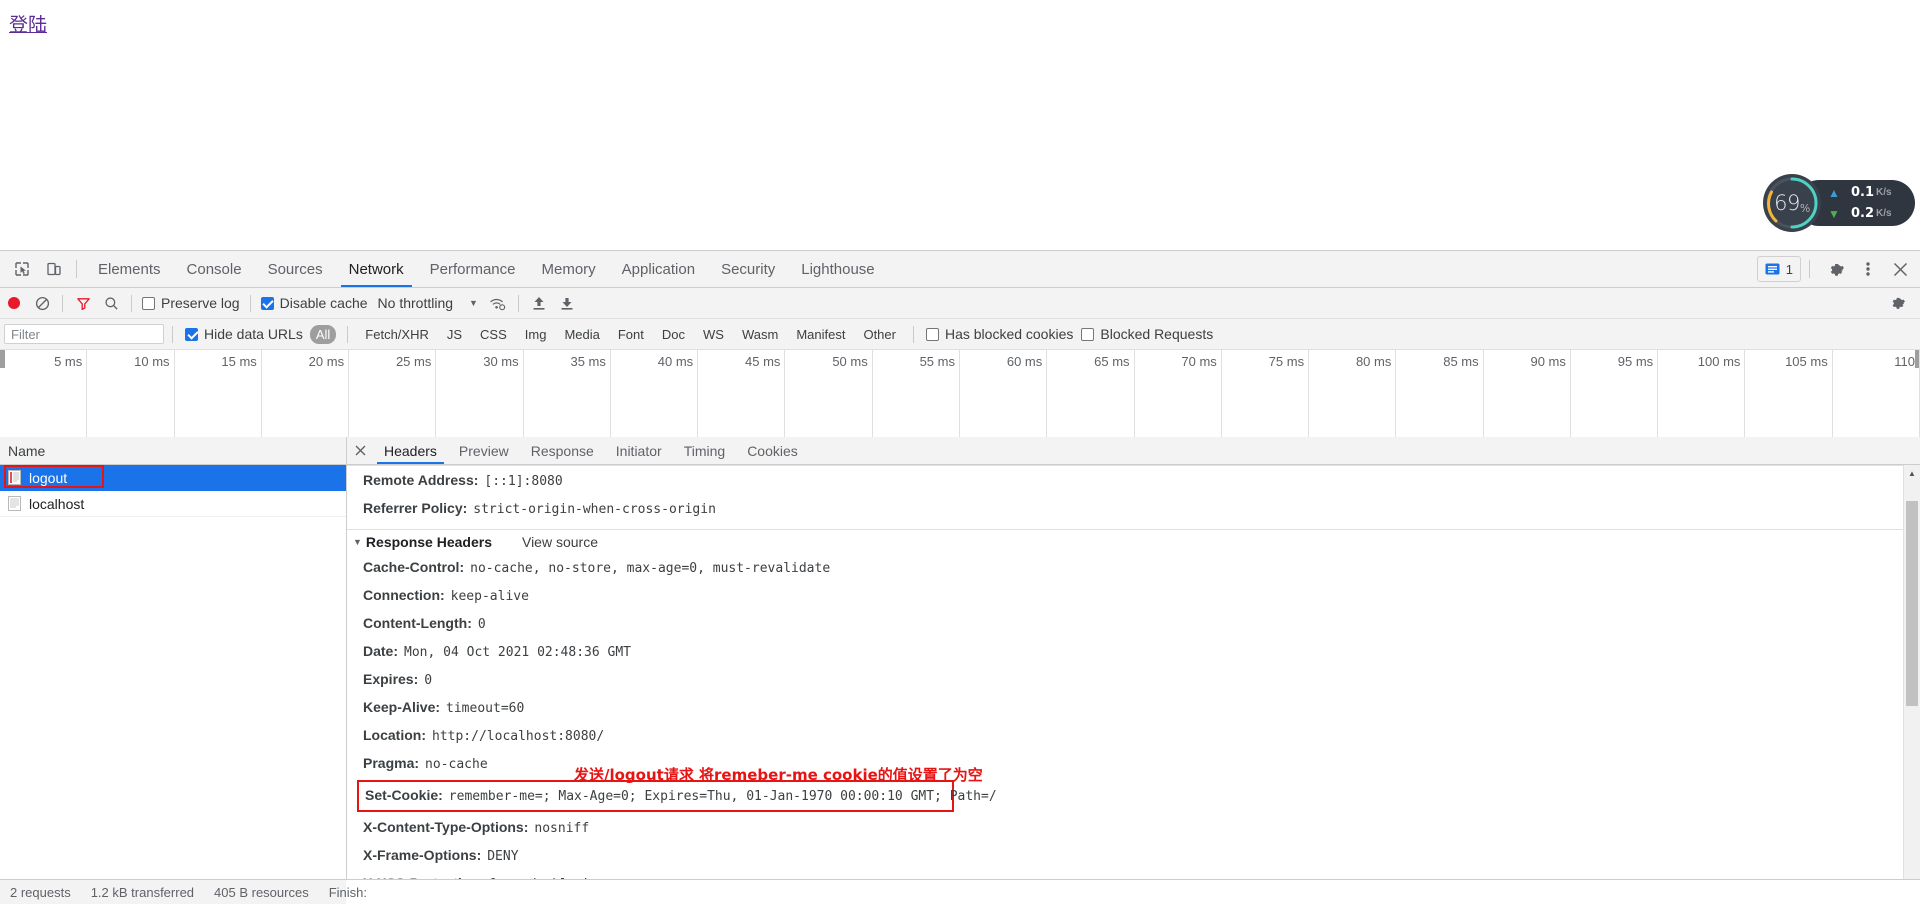 This screenshot has width=1920, height=904. Describe the element at coordinates (14, 303) in the screenshot. I see `record-button` at that location.